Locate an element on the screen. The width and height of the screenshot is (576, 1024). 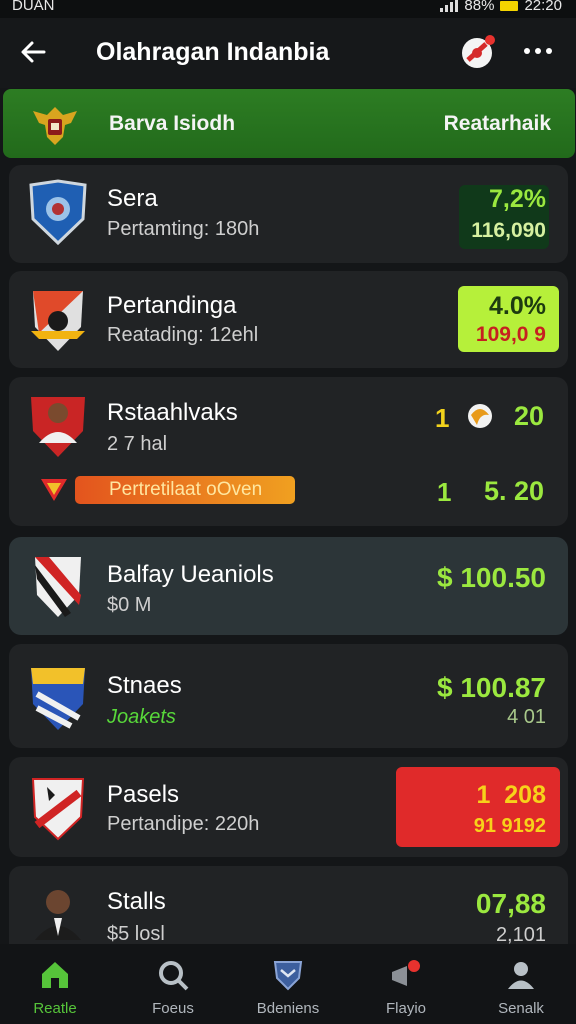
more-options-icon is located at coordinates (540, 52).